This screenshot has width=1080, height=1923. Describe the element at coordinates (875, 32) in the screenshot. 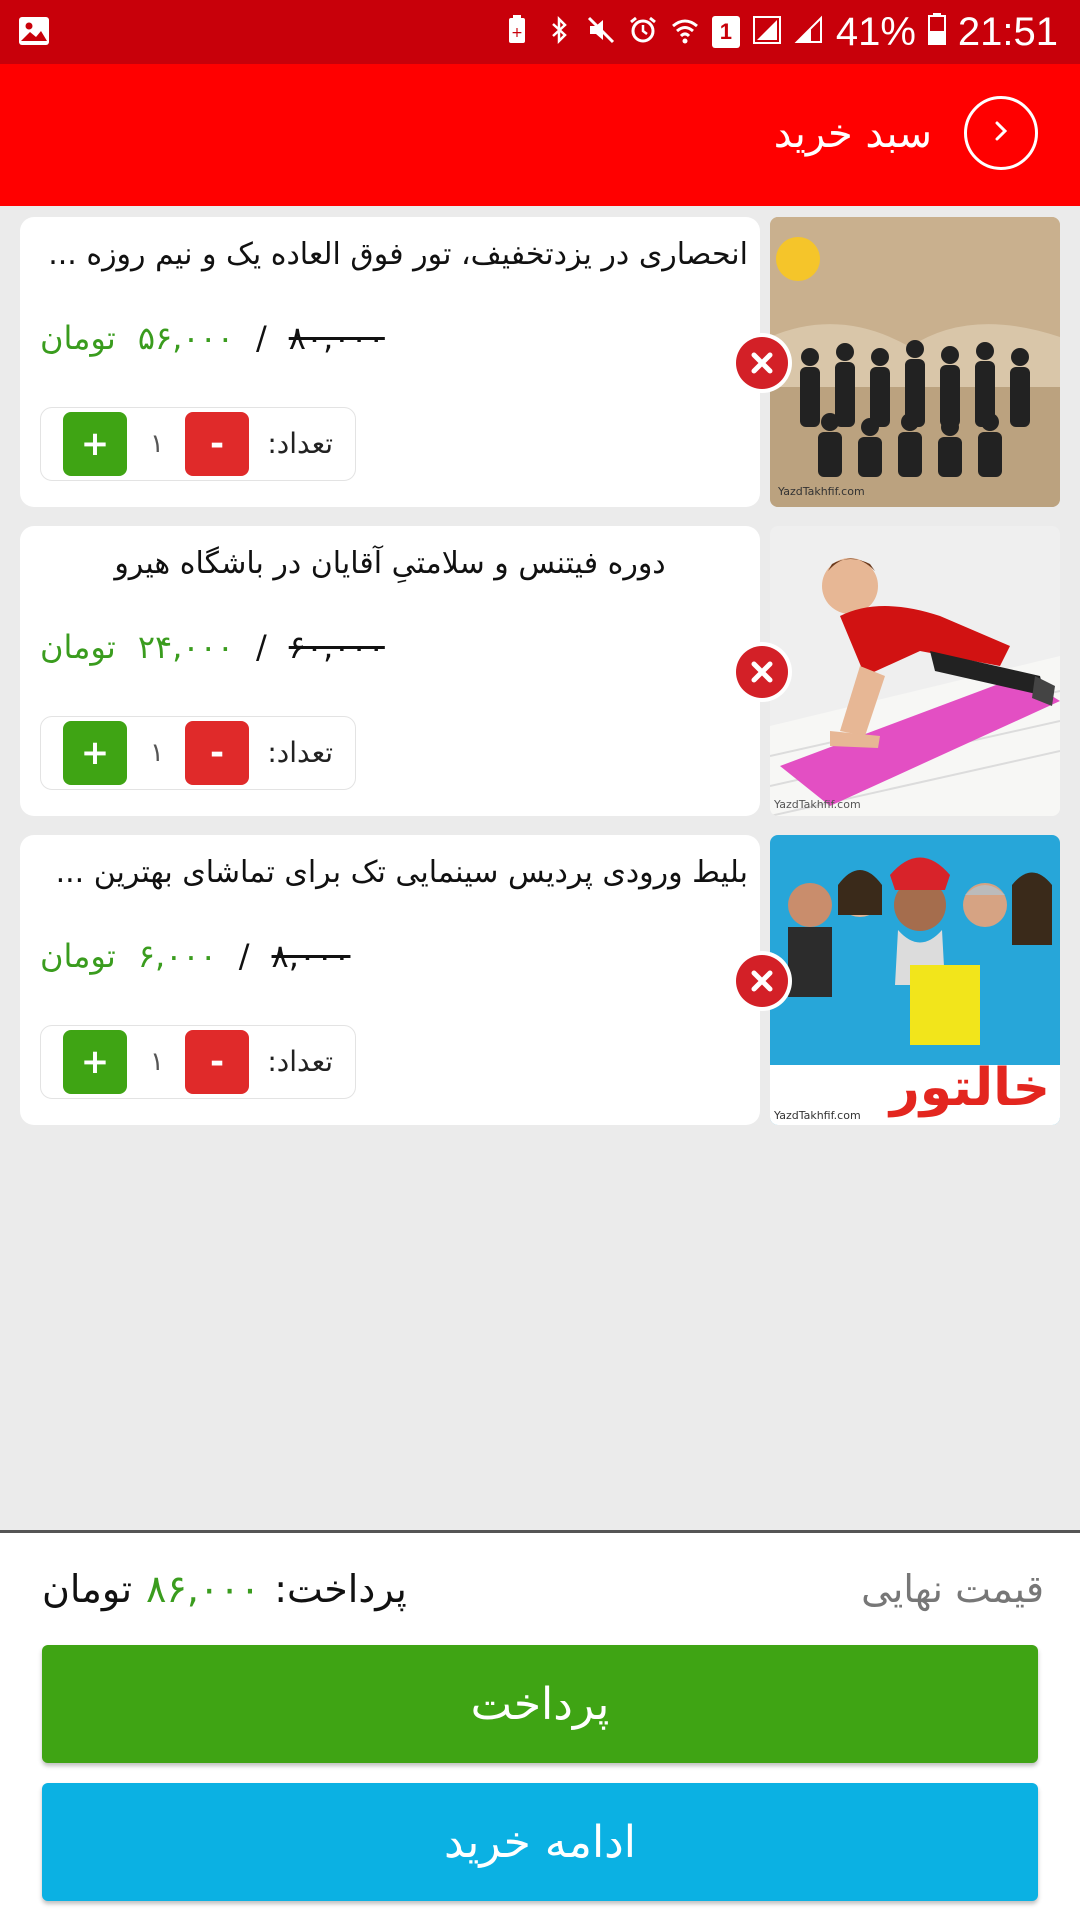

I see `battery-percent: 41%` at that location.